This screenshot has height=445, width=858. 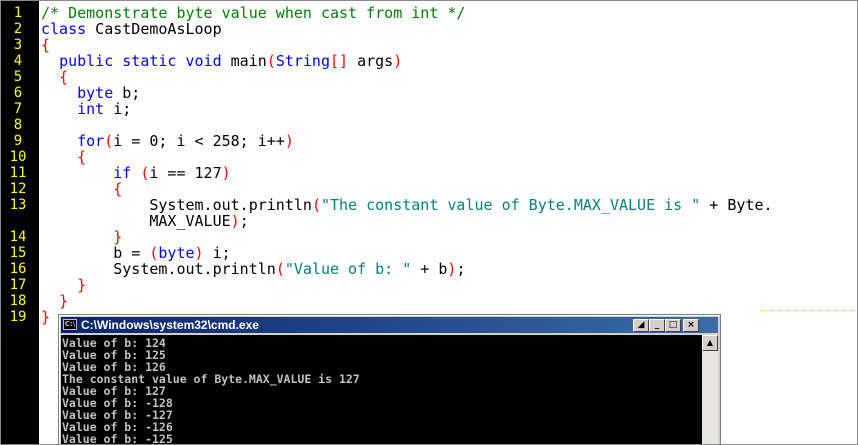 What do you see at coordinates (18, 285) in the screenshot?
I see `line-number: 17` at bounding box center [18, 285].